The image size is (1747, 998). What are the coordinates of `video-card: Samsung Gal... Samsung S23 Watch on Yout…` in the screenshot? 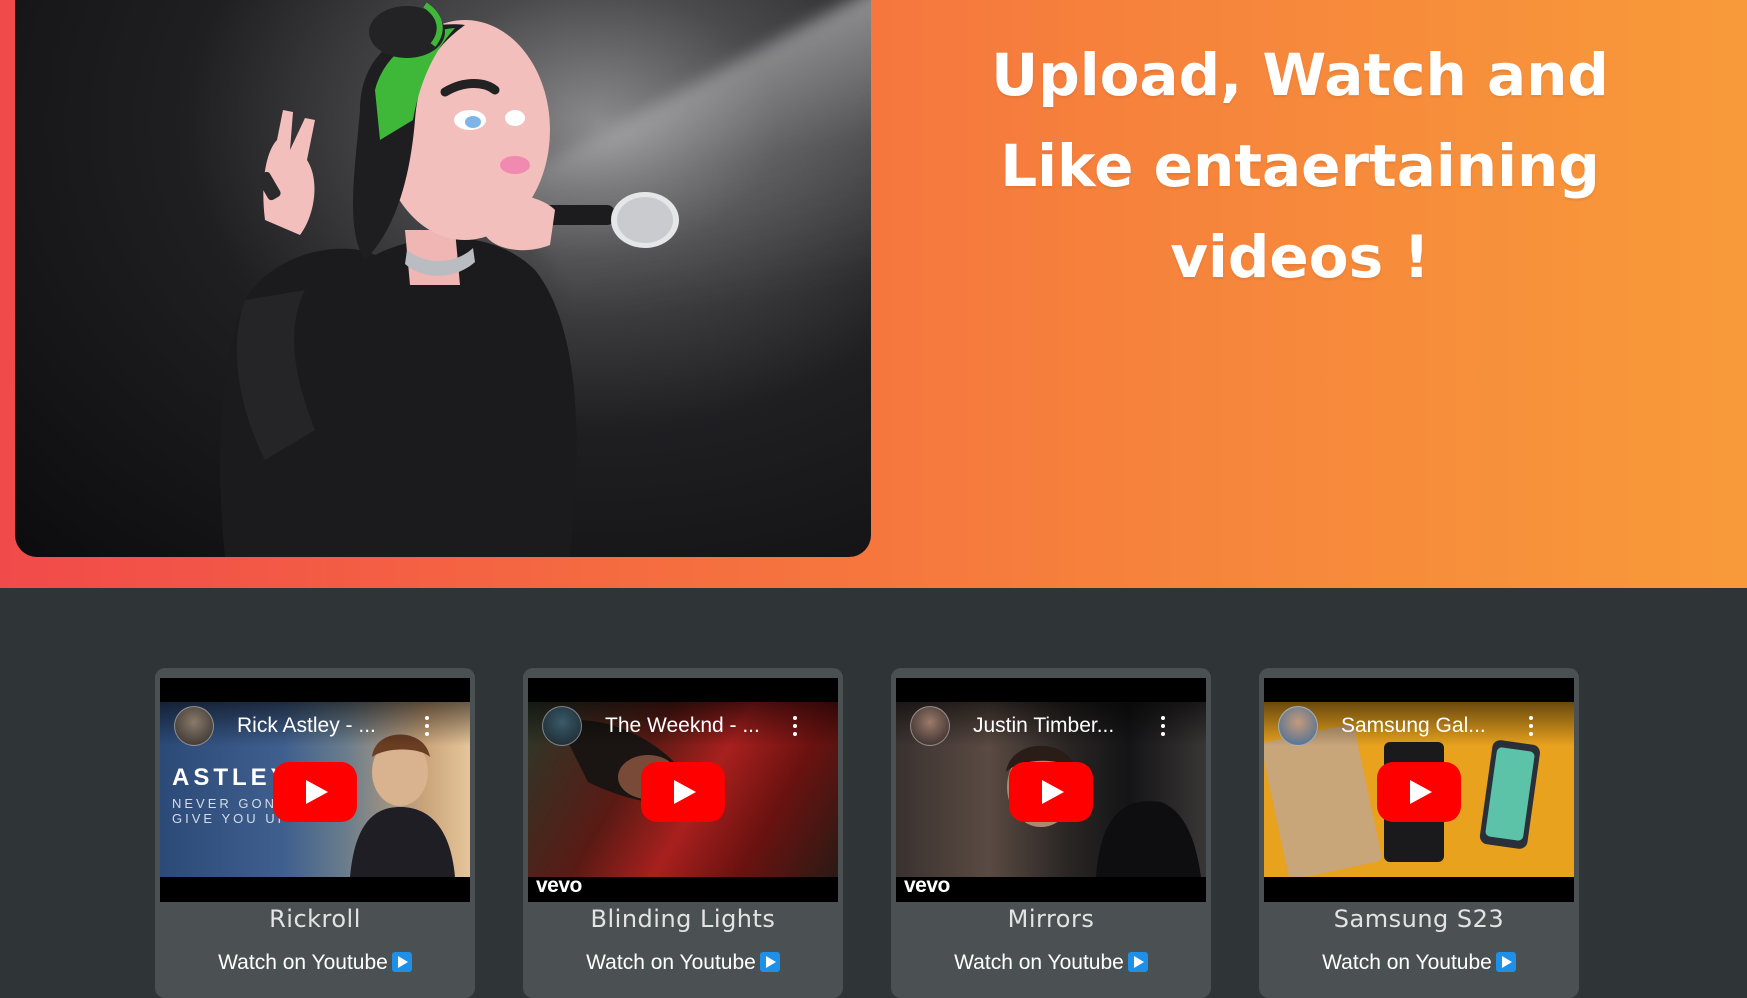 It's located at (1419, 833).